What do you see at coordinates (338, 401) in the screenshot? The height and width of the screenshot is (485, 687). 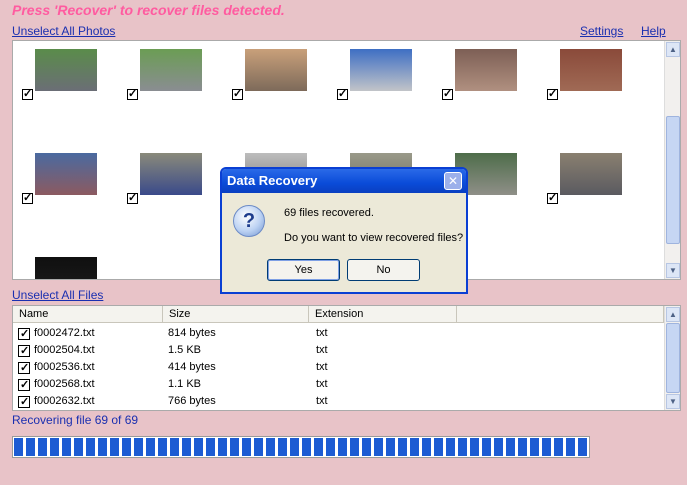 I see `file-row: f0002632.txt 766 bytes txt` at bounding box center [338, 401].